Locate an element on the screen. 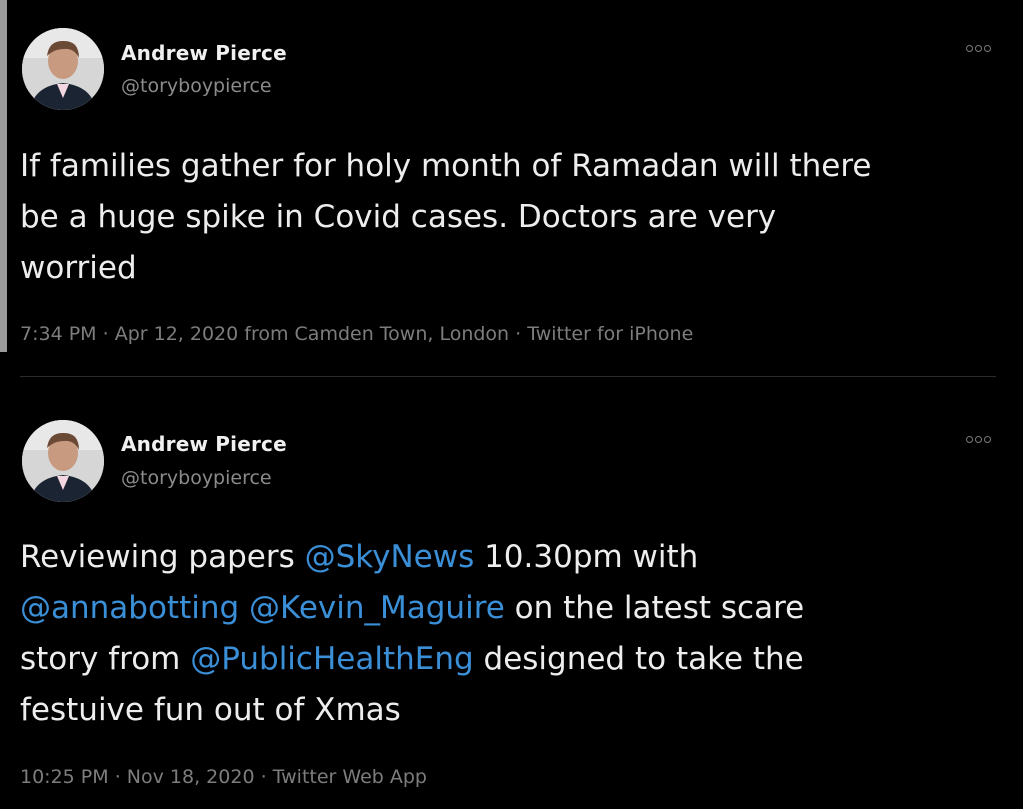 This screenshot has height=809, width=1023. tweet-divider is located at coordinates (508, 376).